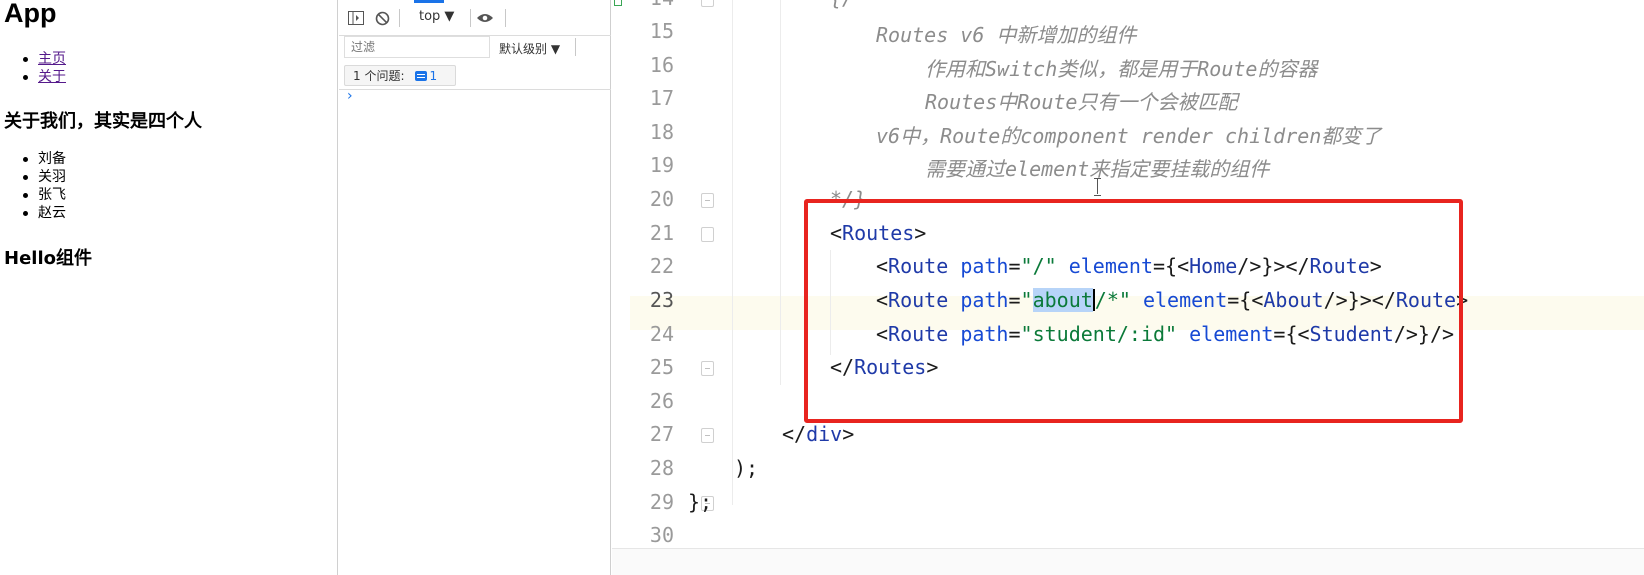  What do you see at coordinates (1213, 266) in the screenshot?
I see `jsx-tag: Home` at bounding box center [1213, 266].